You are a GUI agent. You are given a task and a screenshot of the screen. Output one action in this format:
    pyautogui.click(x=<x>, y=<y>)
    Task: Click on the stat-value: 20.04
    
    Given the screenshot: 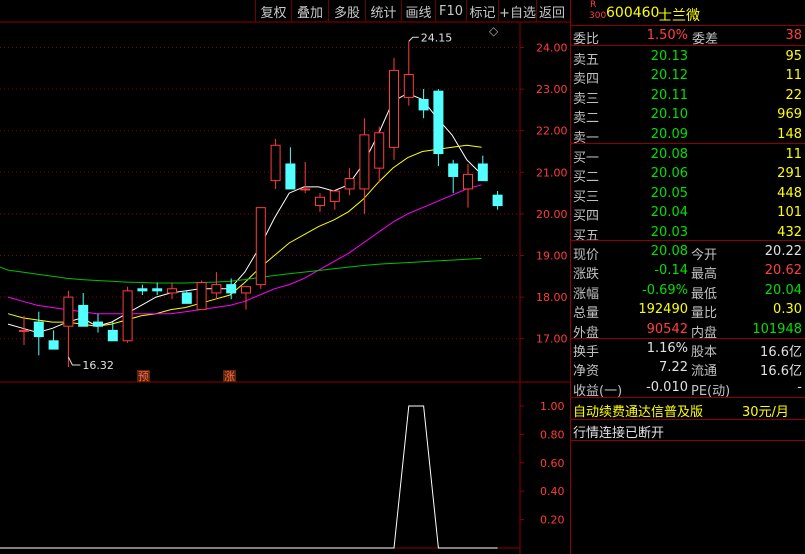 What is the action you would take?
    pyautogui.click(x=783, y=290)
    